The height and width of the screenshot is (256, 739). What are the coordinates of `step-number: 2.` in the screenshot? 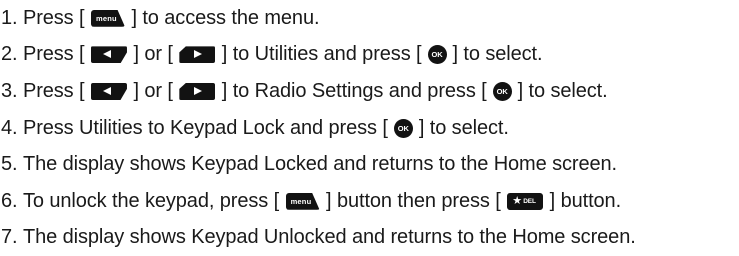 It's located at (9, 54).